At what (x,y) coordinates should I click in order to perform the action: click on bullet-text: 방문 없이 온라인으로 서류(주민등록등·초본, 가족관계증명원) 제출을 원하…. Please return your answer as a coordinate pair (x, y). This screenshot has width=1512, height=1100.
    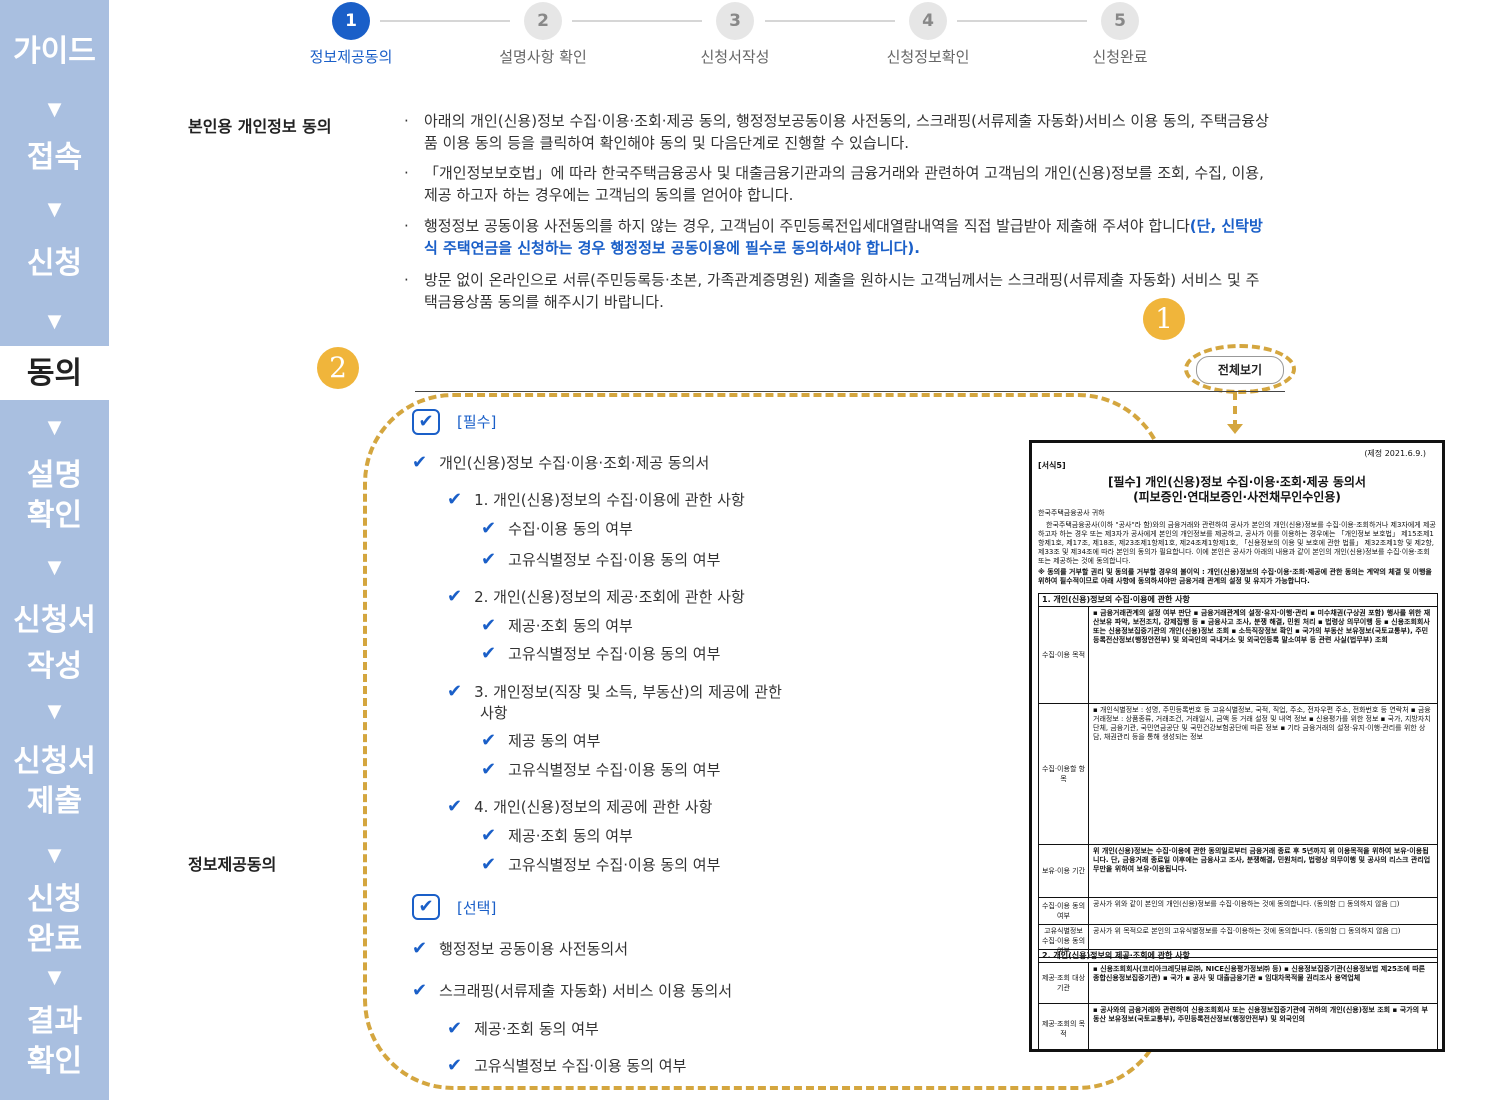
    Looking at the image, I should click on (842, 291).